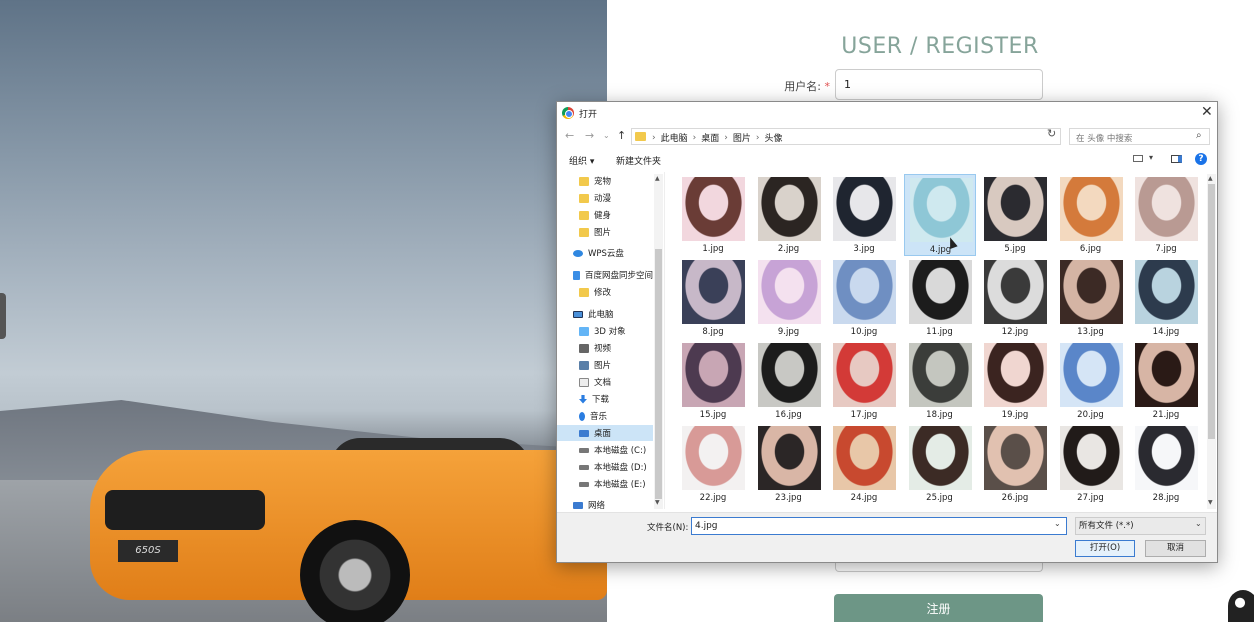 Image resolution: width=1254 pixels, height=622 pixels. What do you see at coordinates (584, 484) in the screenshot?
I see `disk-icon` at bounding box center [584, 484].